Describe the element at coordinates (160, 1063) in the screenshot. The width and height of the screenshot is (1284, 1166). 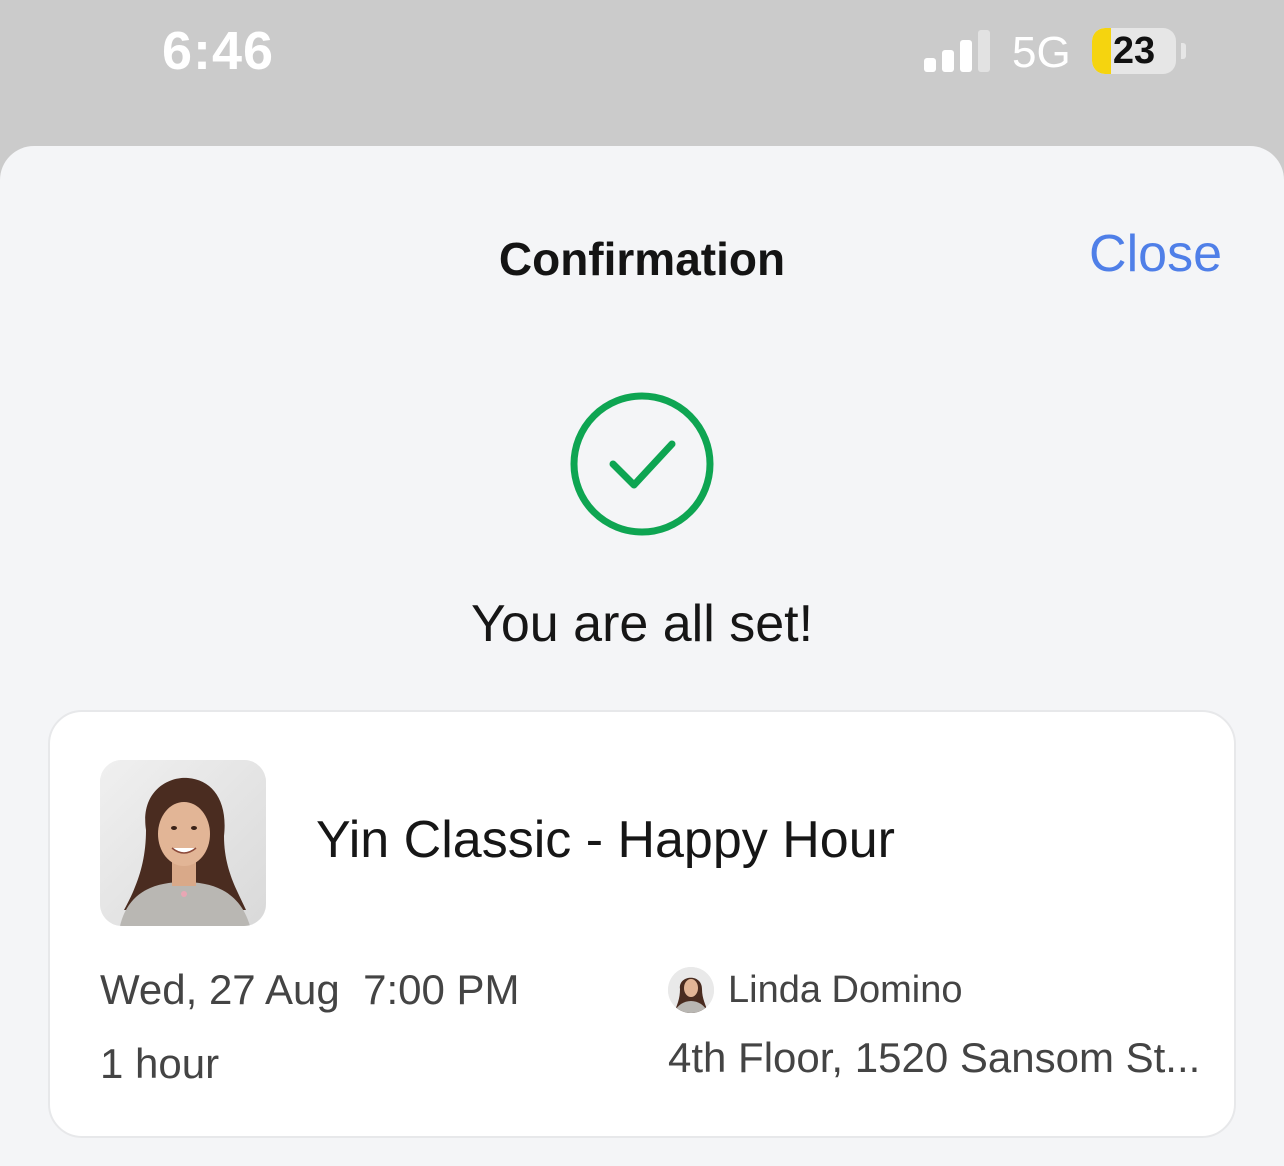
I see `class-duration: 1 hour` at that location.